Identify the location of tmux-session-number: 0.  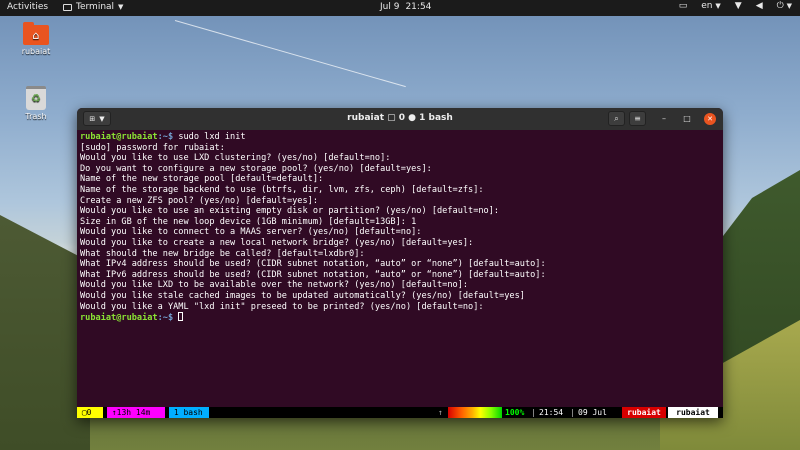
(89, 412).